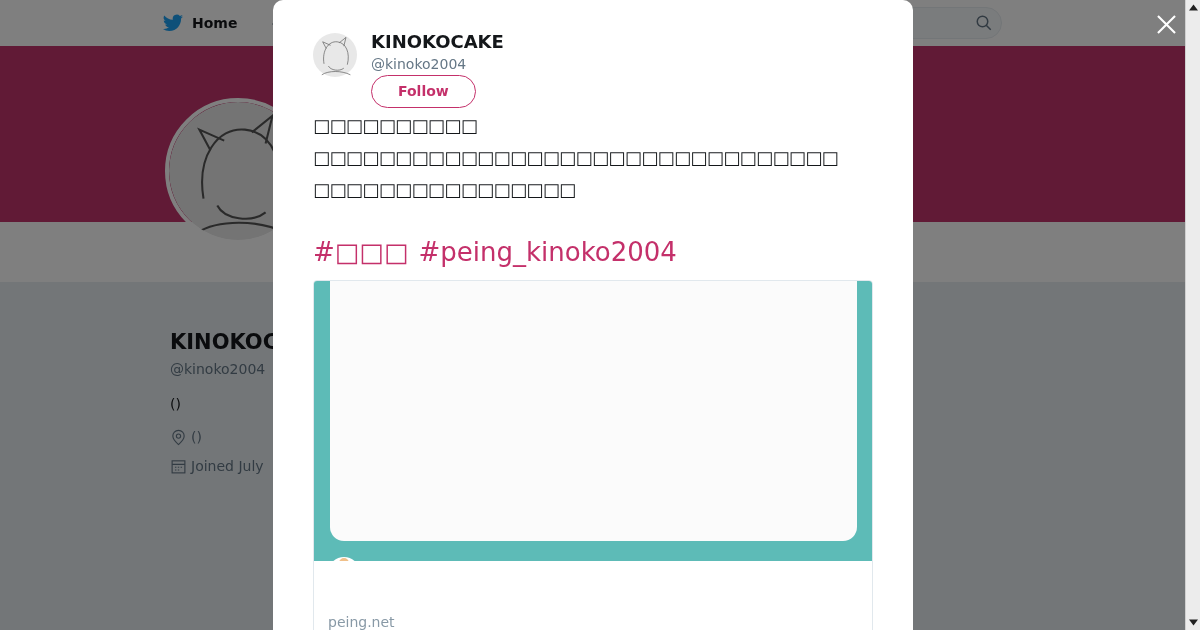  Describe the element at coordinates (423, 91) in the screenshot. I see `follow-button: Follow` at that location.